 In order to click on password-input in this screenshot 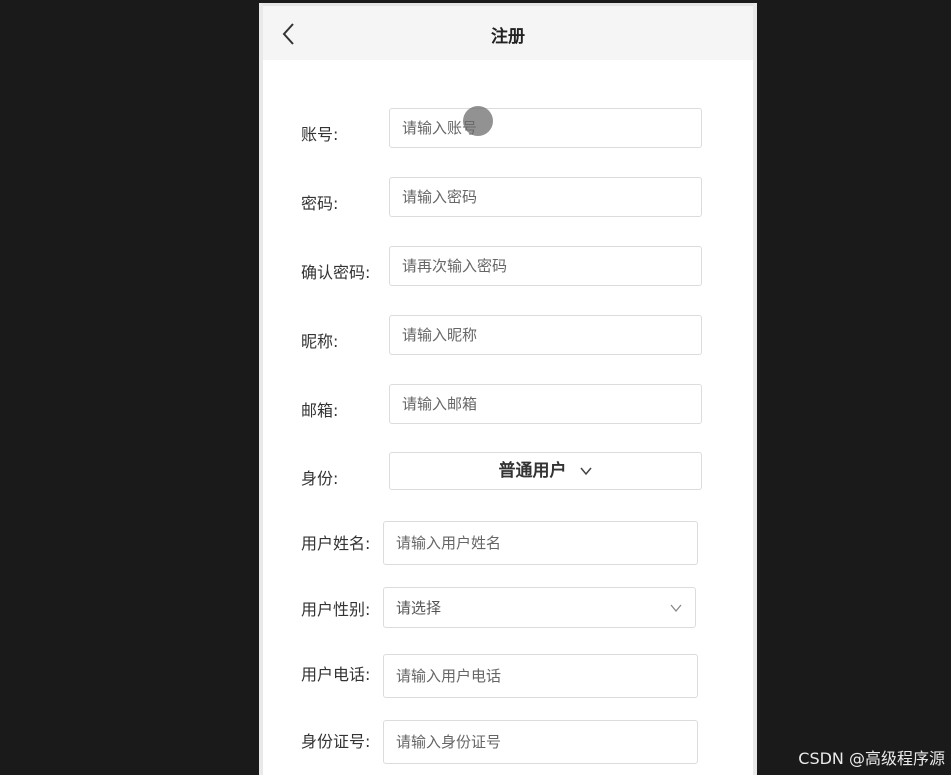, I will do `click(545, 197)`.